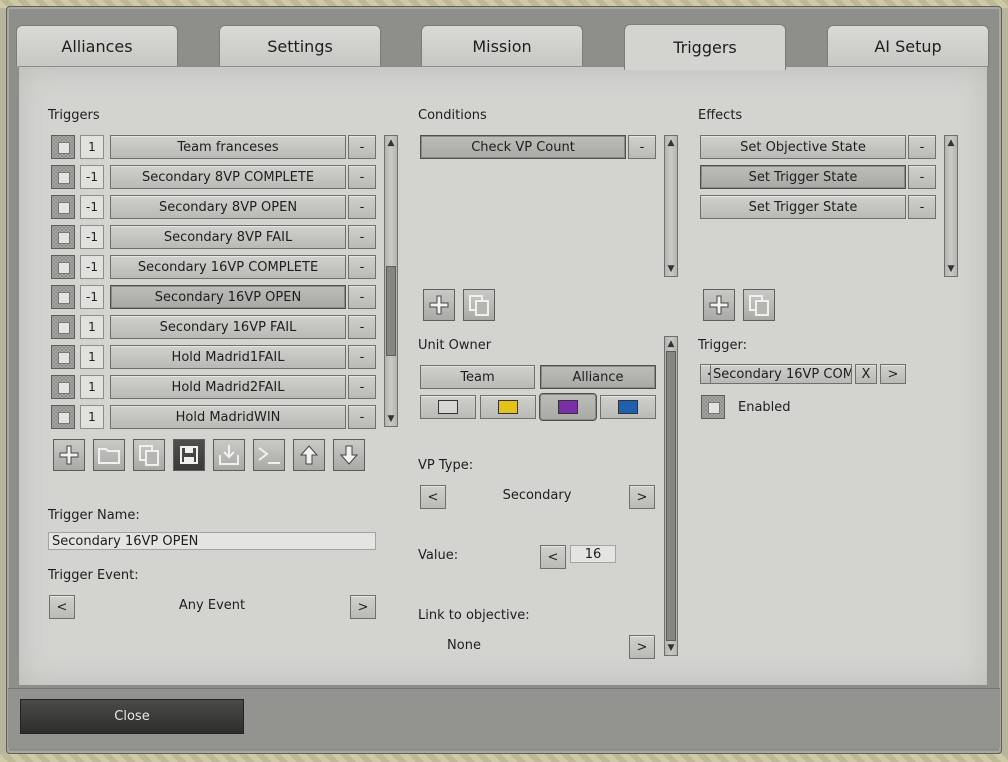 The height and width of the screenshot is (762, 1008). Describe the element at coordinates (349, 455) in the screenshot. I see `move-down-button` at that location.